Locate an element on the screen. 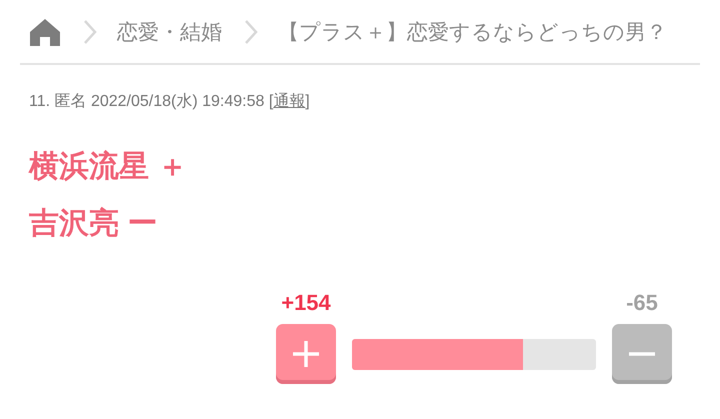 Image resolution: width=720 pixels, height=419 pixels. breadcrumb-link: 恋愛・結婚 is located at coordinates (169, 32).